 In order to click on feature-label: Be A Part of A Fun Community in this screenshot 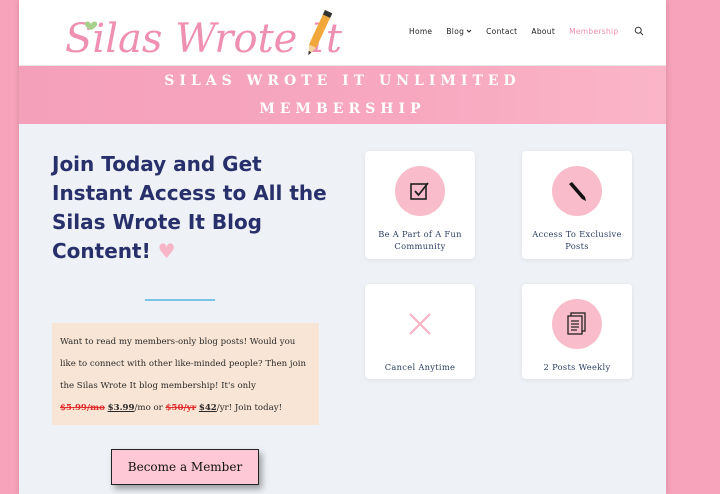, I will do `click(420, 240)`.